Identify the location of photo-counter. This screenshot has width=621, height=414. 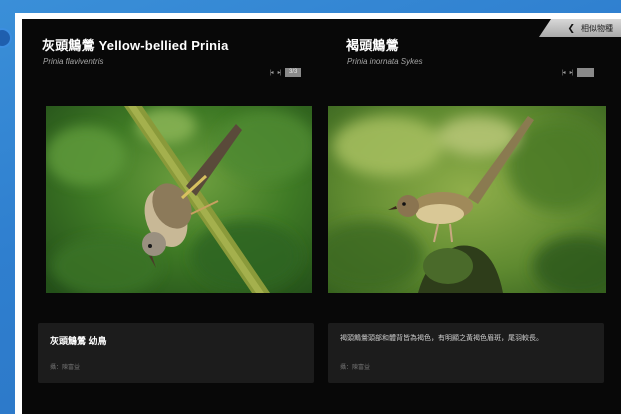
(586, 72).